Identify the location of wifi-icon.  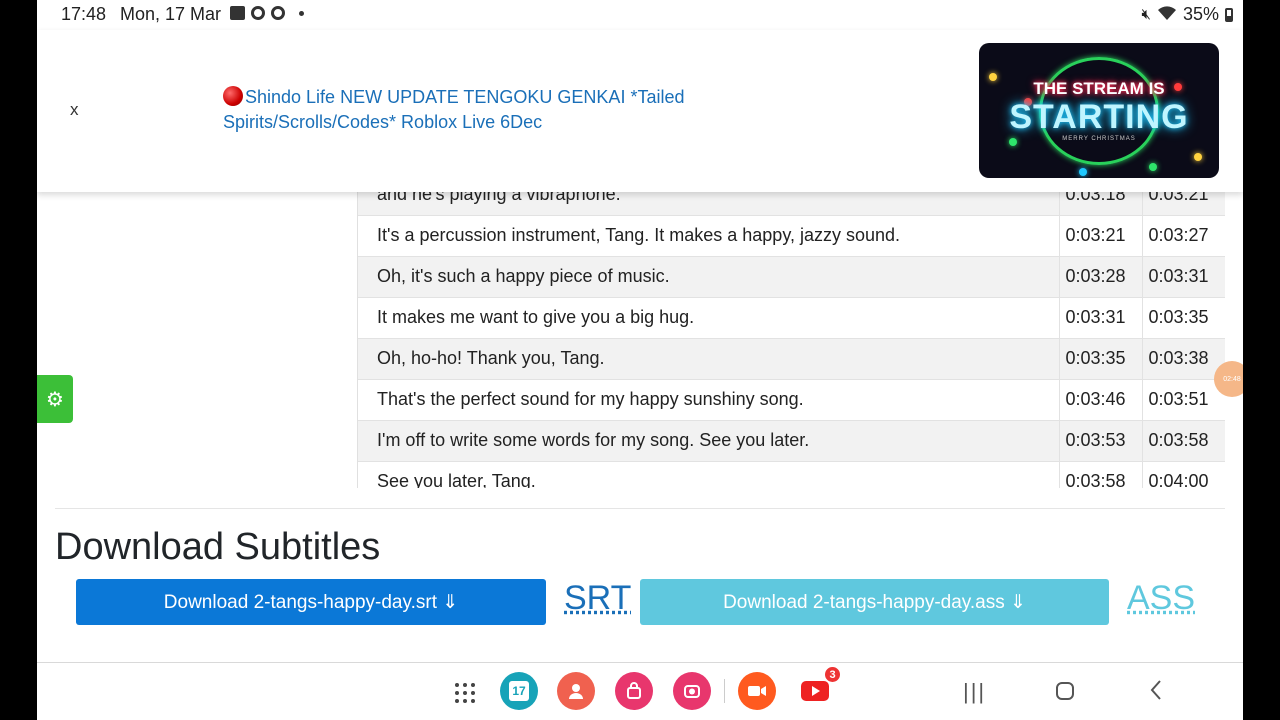
(1167, 15).